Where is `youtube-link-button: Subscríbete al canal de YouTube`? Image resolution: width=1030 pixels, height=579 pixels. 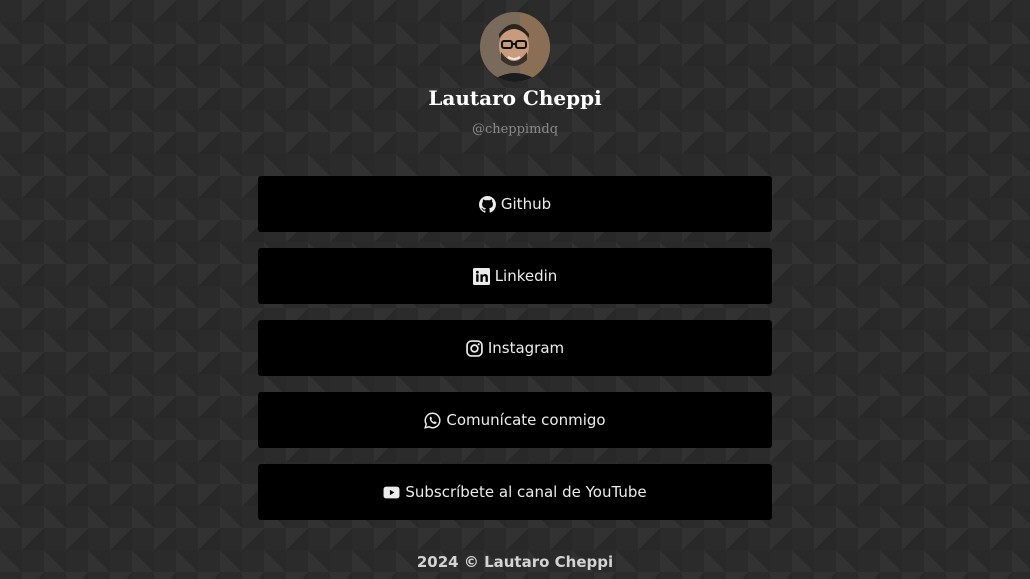 youtube-link-button: Subscríbete al canal de YouTube is located at coordinates (515, 492).